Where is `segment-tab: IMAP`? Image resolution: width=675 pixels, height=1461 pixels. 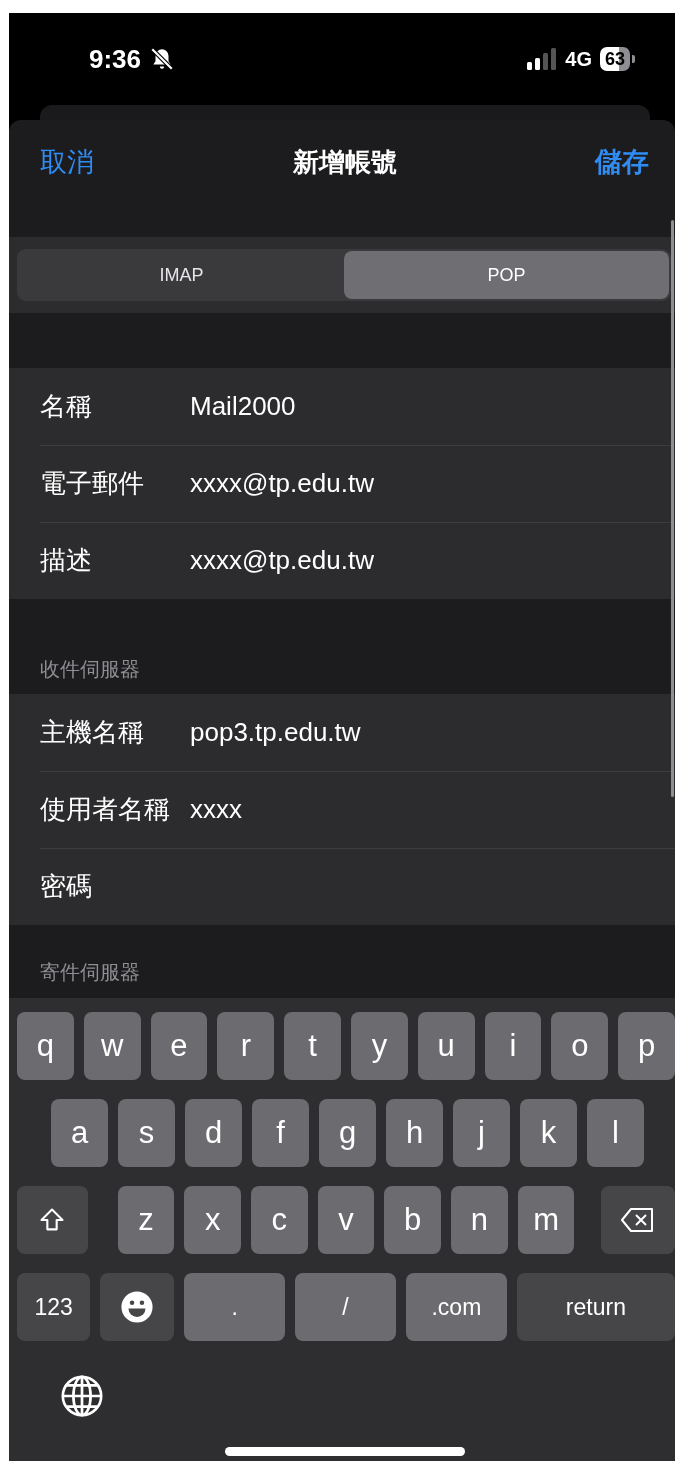 segment-tab: IMAP is located at coordinates (181, 275).